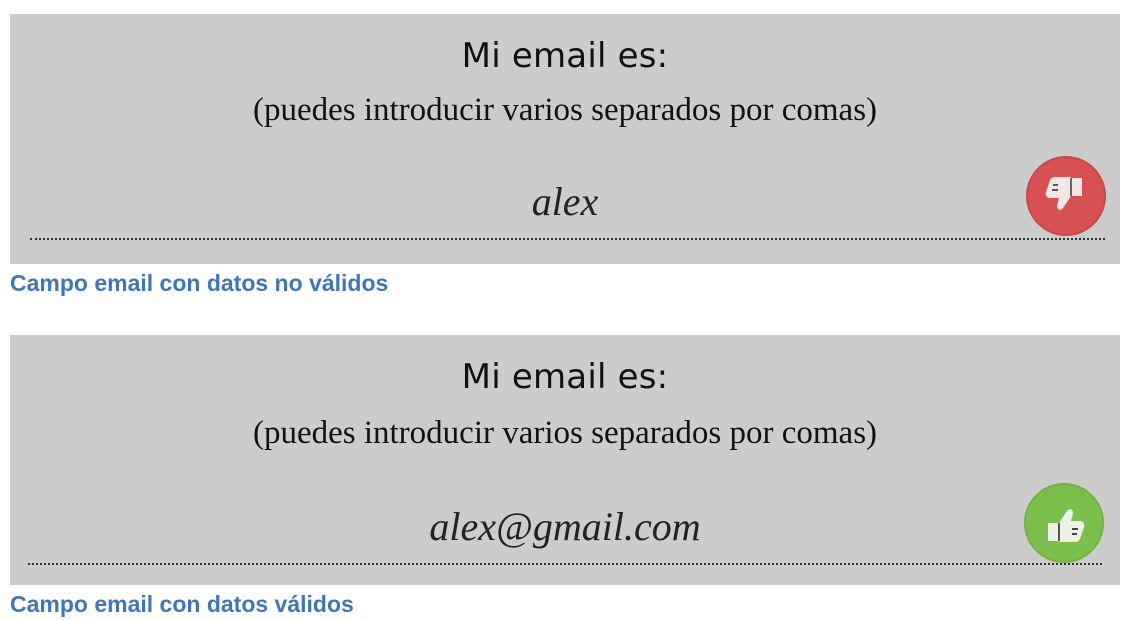 This screenshot has width=1136, height=620. Describe the element at coordinates (1066, 196) in the screenshot. I see `thumbs-down-icon` at that location.